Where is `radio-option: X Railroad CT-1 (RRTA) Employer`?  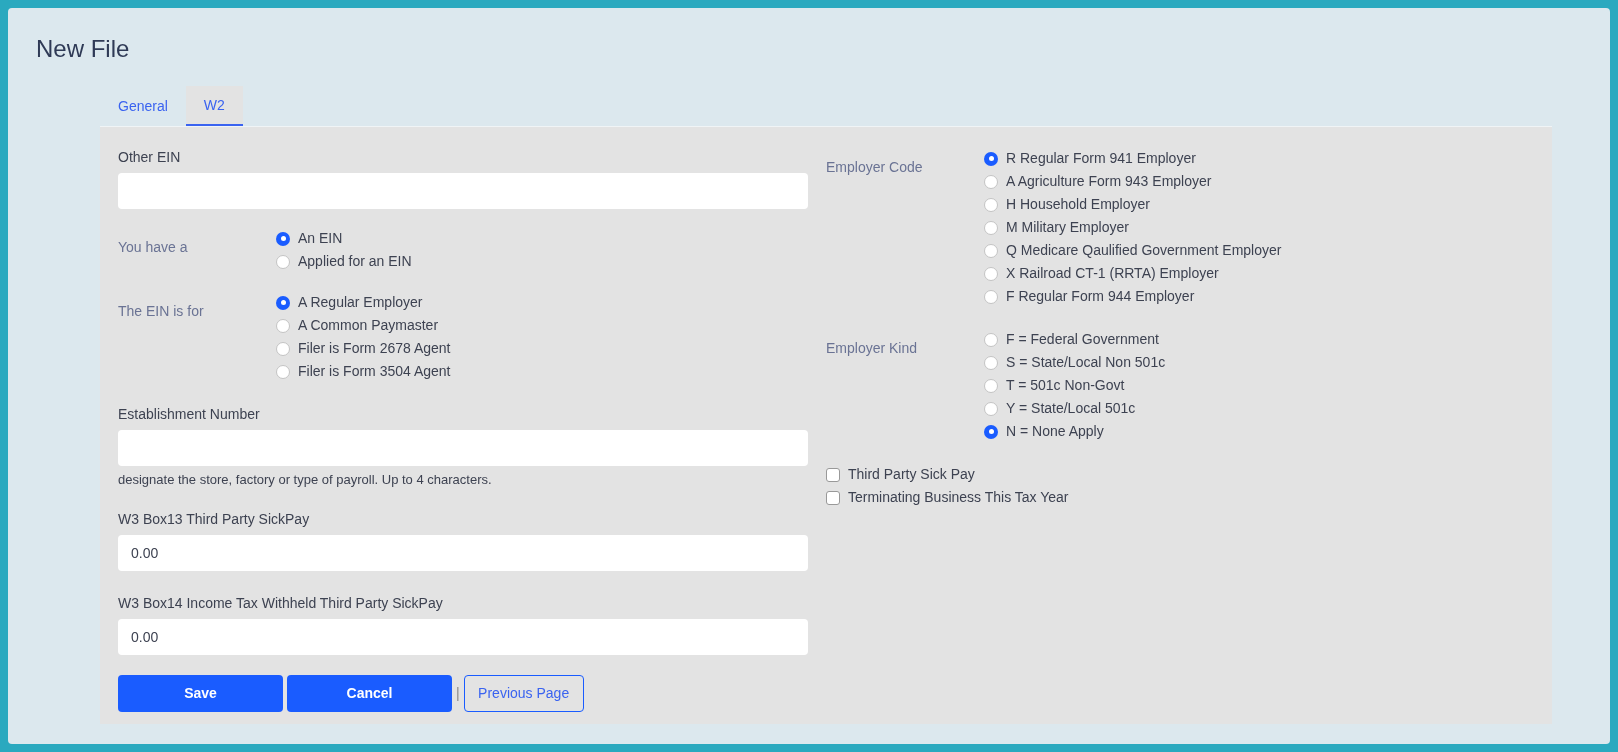
radio-option: X Railroad CT-1 (RRTA) Employer is located at coordinates (1133, 273).